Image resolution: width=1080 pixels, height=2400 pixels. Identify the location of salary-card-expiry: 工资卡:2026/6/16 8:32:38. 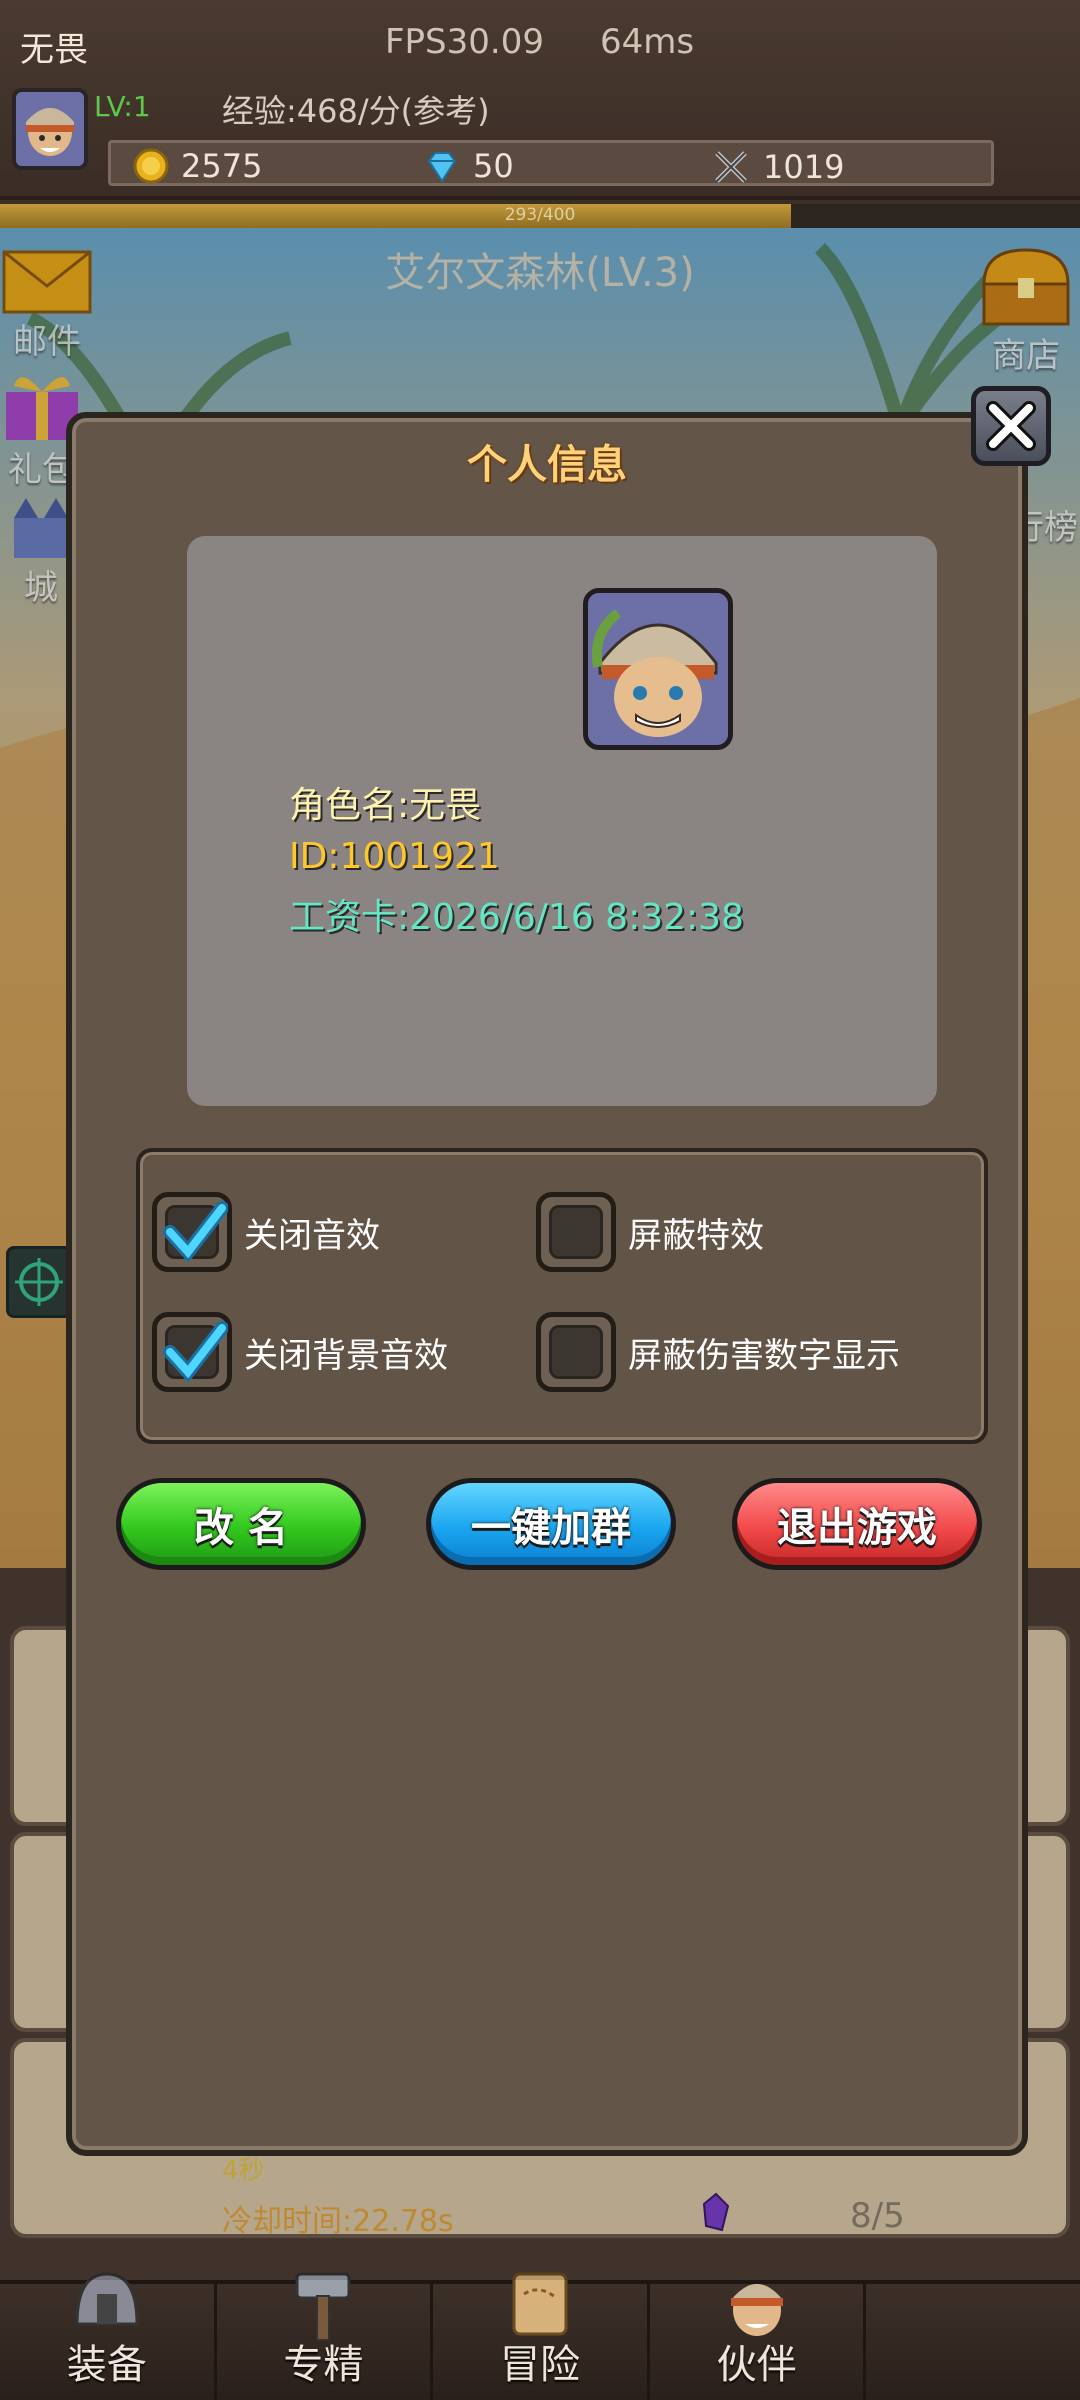
(516, 917).